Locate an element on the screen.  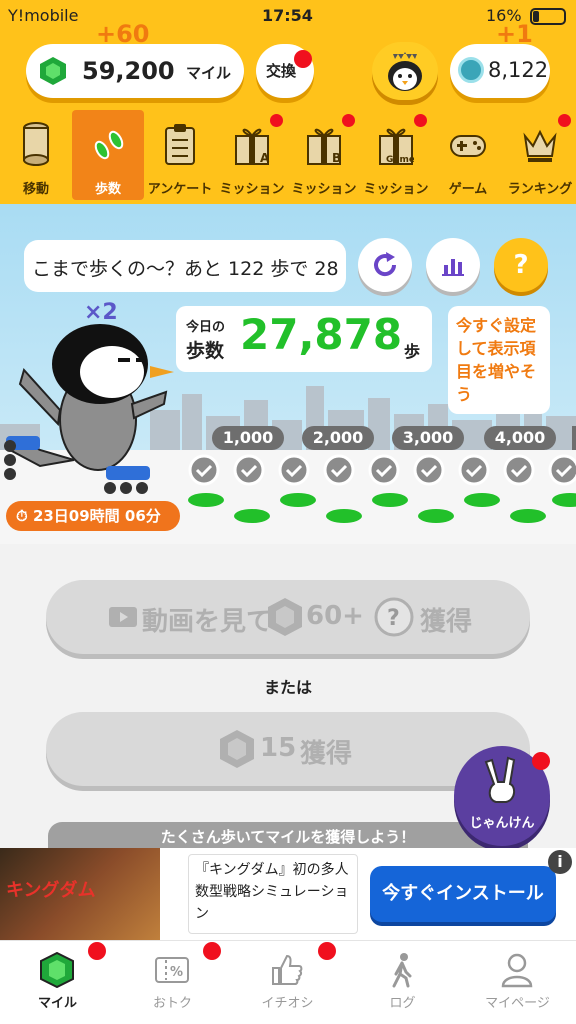
coin-icon is located at coordinates (471, 70).